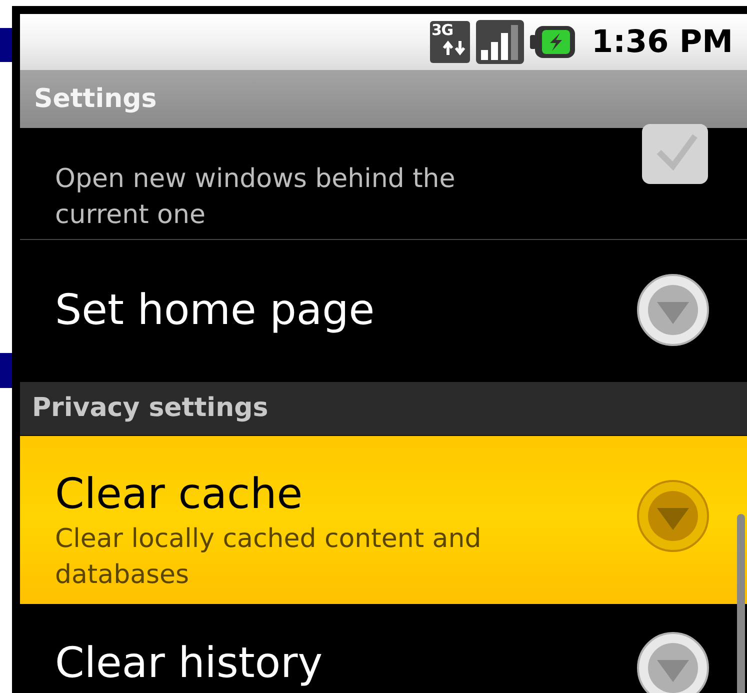 This screenshot has height=693, width=747. I want to click on screen-title: Settings, so click(95, 99).